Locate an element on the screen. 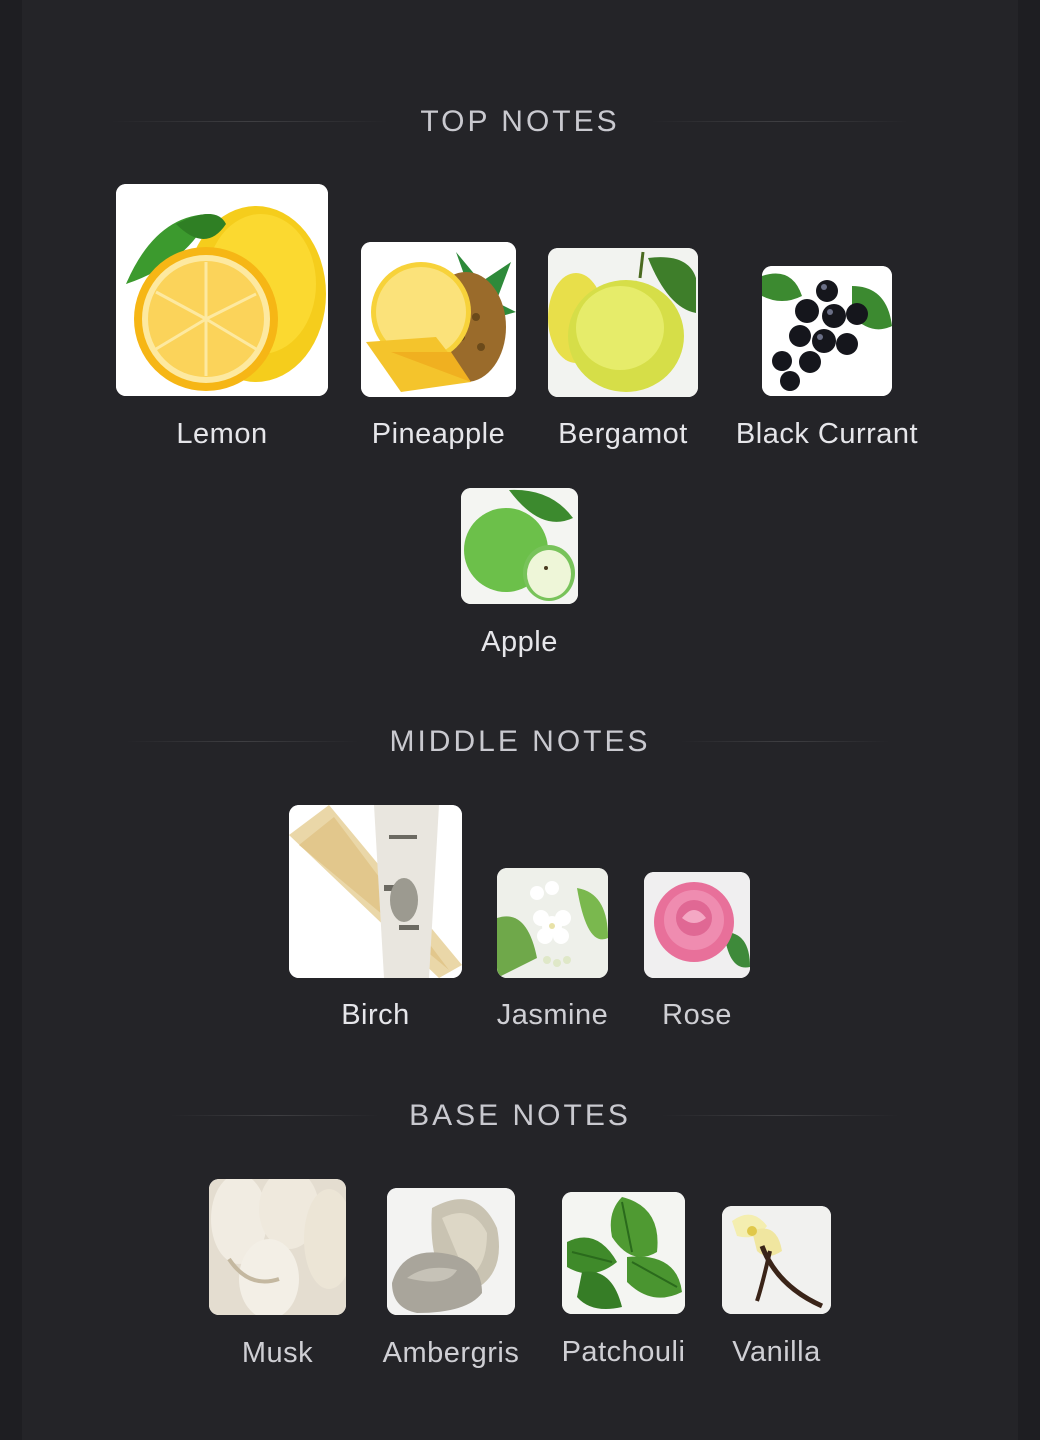 The height and width of the screenshot is (1440, 1040). bergamot-icon is located at coordinates (623, 322).